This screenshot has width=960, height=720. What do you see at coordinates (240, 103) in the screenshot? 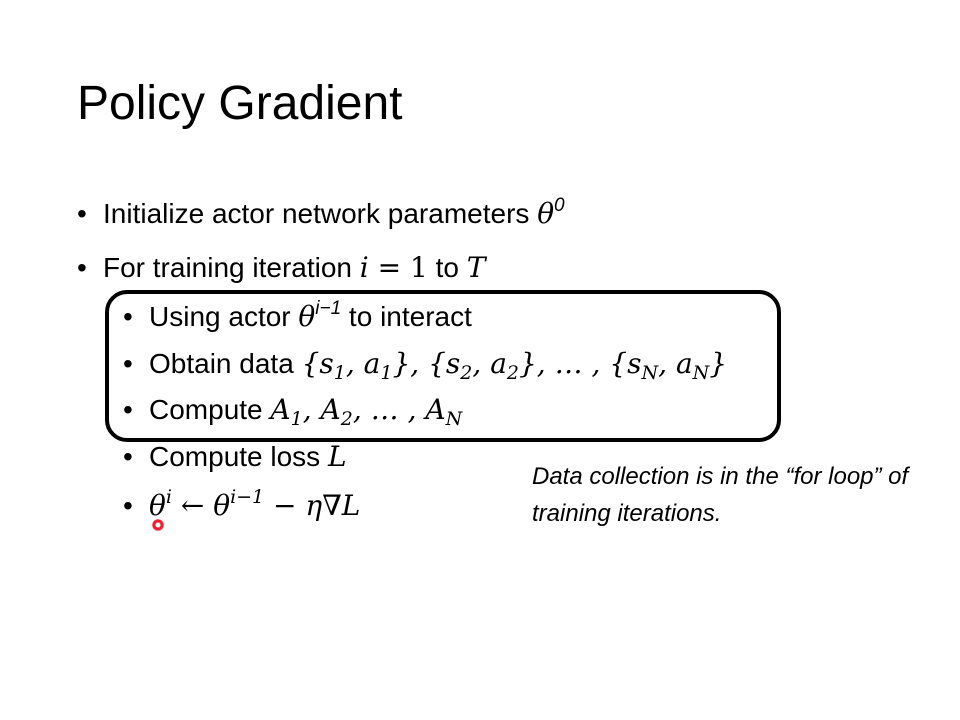
I see `slide-title: Policy Gradient` at bounding box center [240, 103].